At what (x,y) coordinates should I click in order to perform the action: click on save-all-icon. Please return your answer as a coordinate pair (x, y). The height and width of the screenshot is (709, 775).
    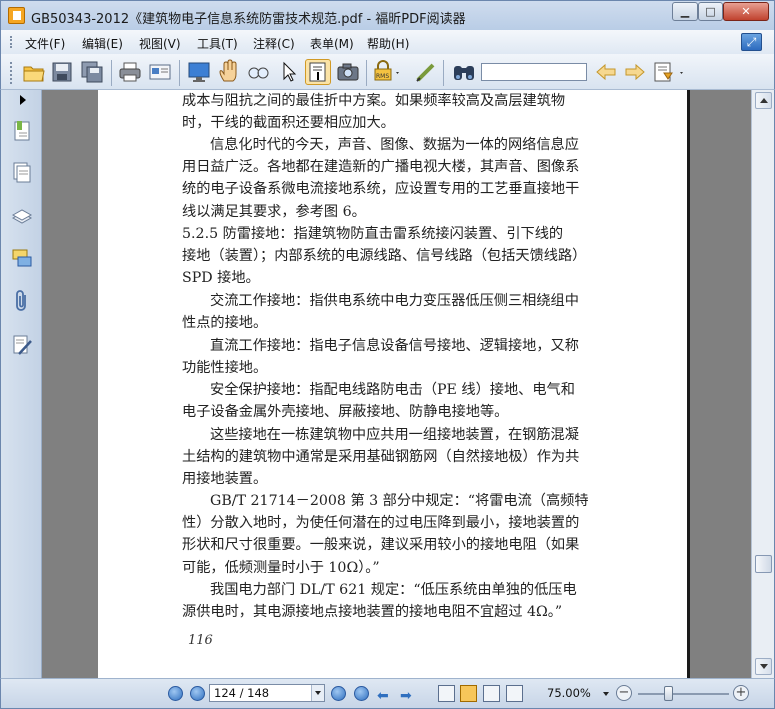
    Looking at the image, I should click on (92, 72).